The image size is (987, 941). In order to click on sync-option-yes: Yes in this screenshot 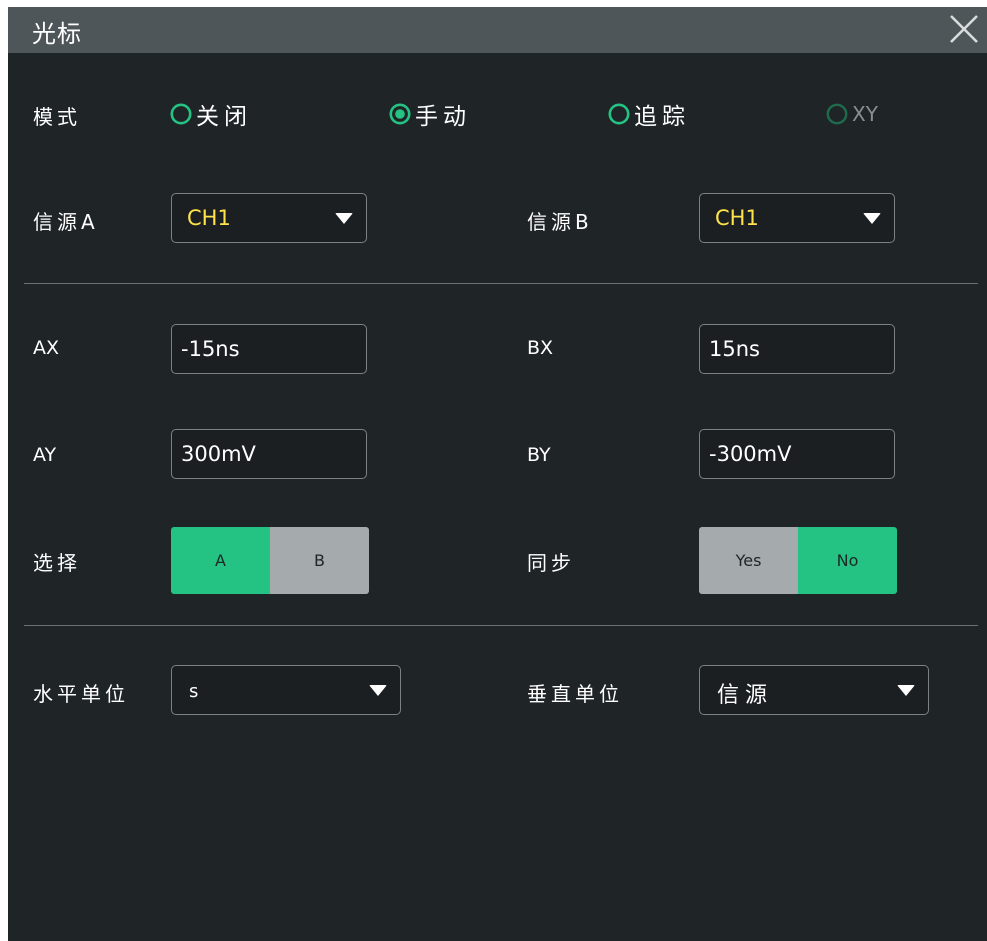, I will do `click(748, 560)`.